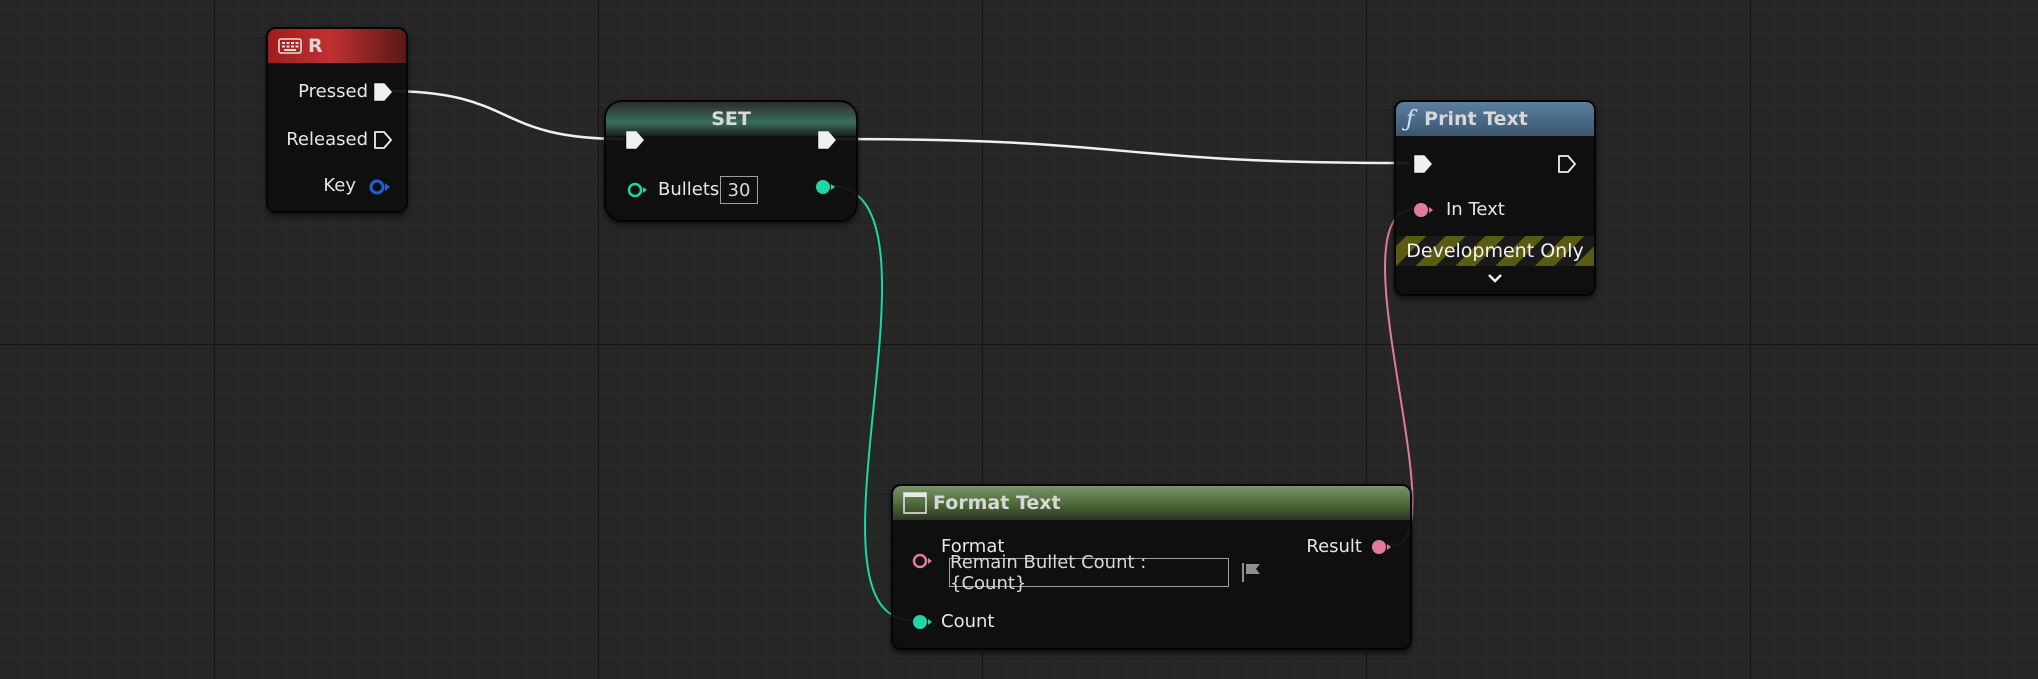 This screenshot has width=2038, height=679. What do you see at coordinates (1252, 572) in the screenshot?
I see `flag-icon` at bounding box center [1252, 572].